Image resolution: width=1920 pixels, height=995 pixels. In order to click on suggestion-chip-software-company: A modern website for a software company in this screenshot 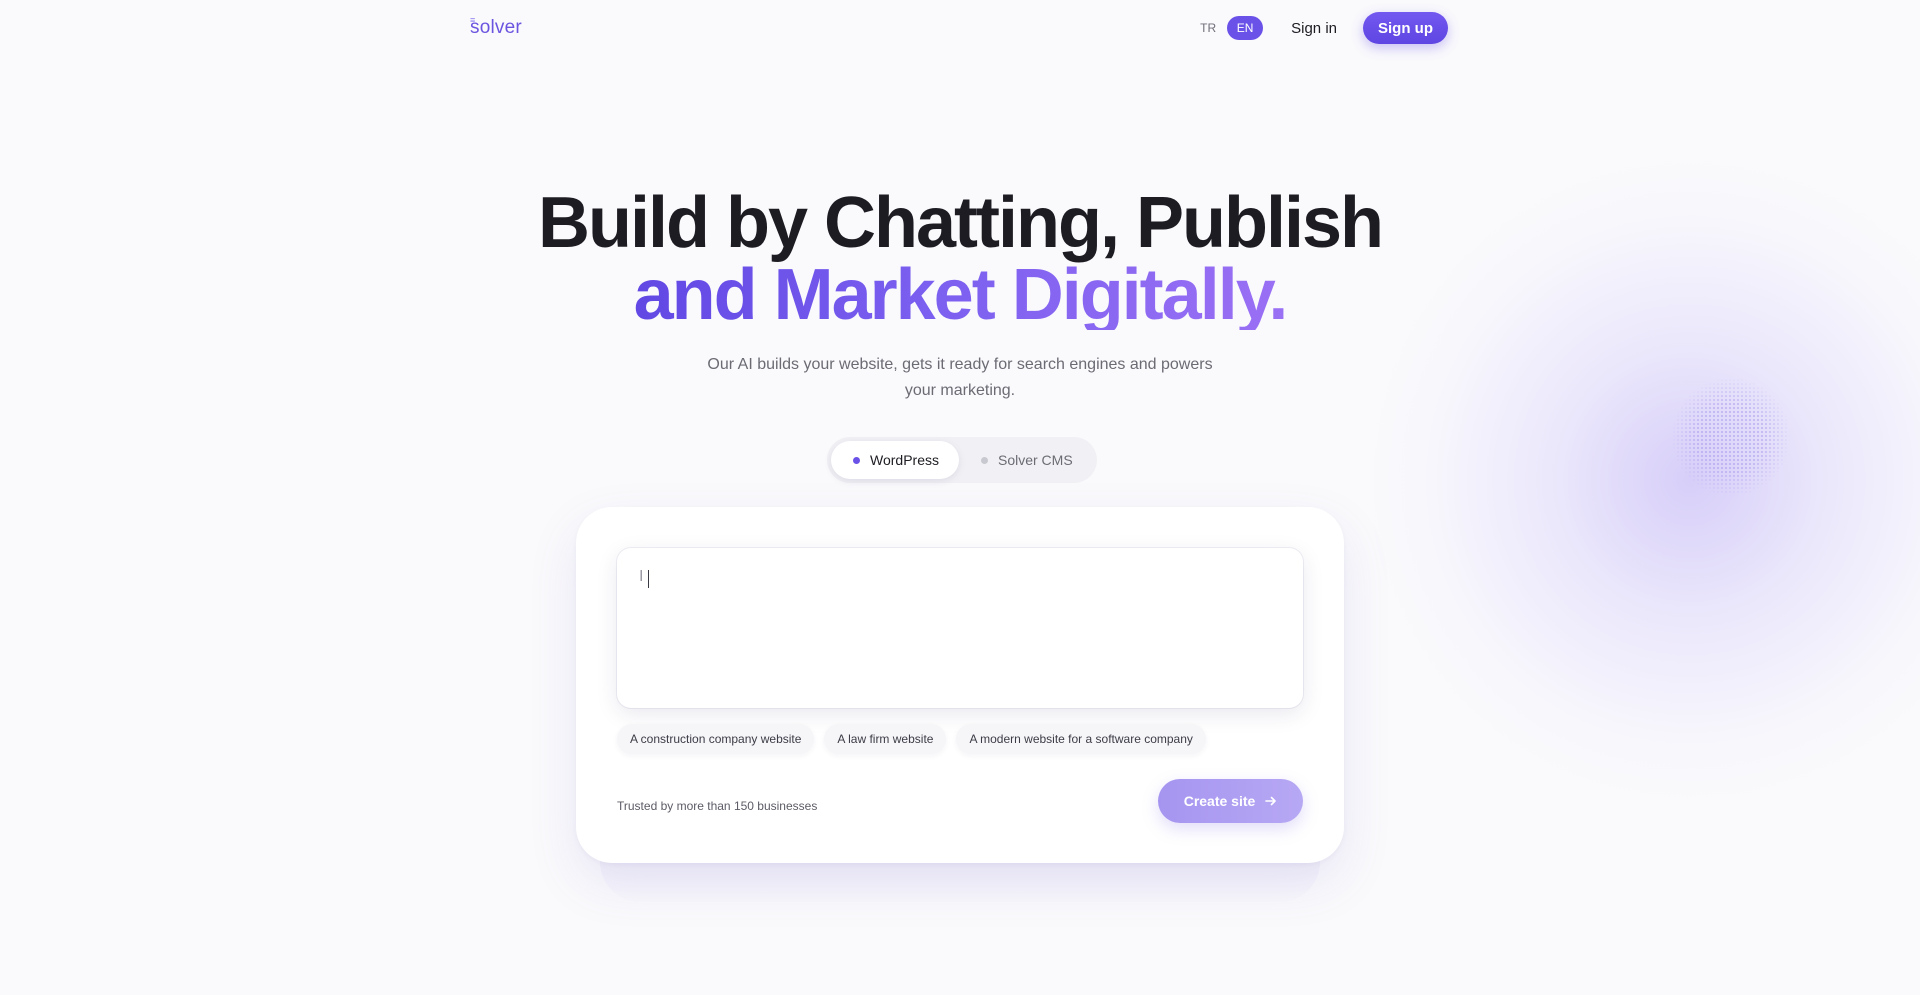, I will do `click(1081, 739)`.